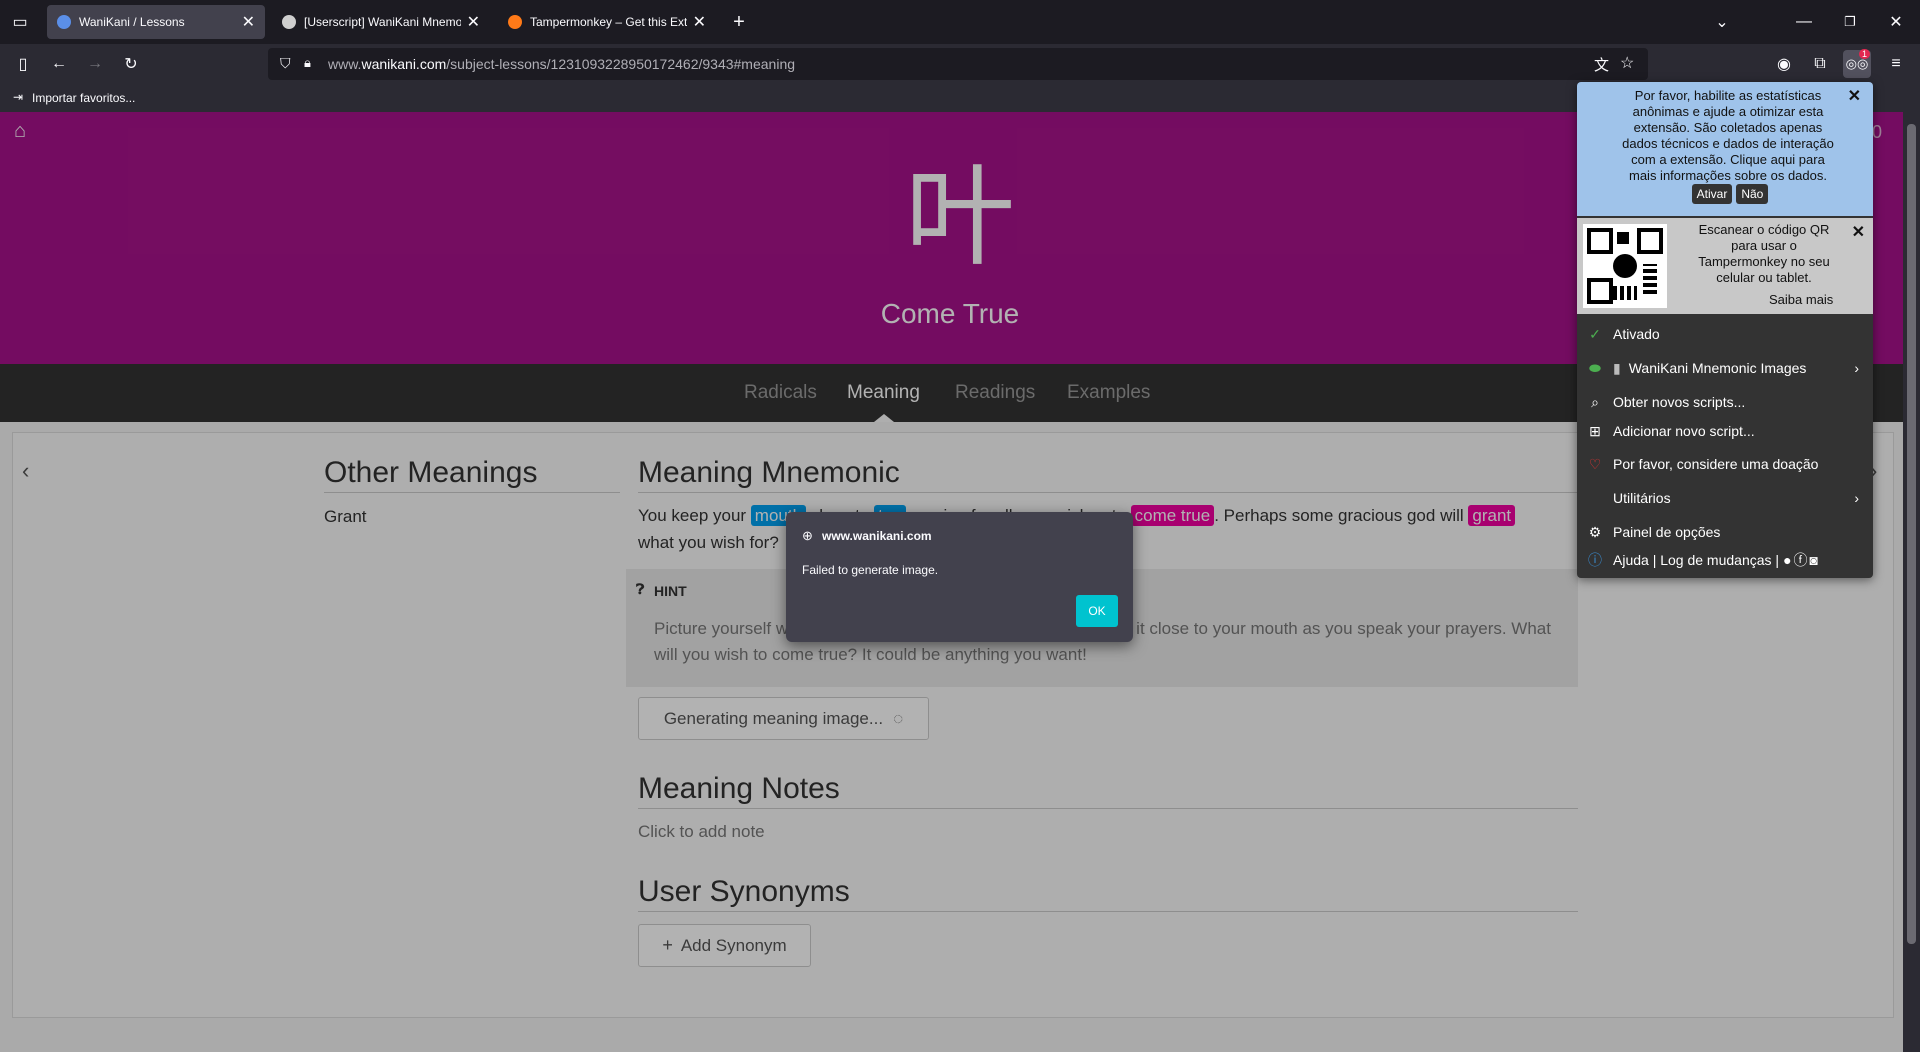 This screenshot has width=1920, height=1052. Describe the element at coordinates (289, 22) in the screenshot. I see `greasyfork-favicon` at that location.